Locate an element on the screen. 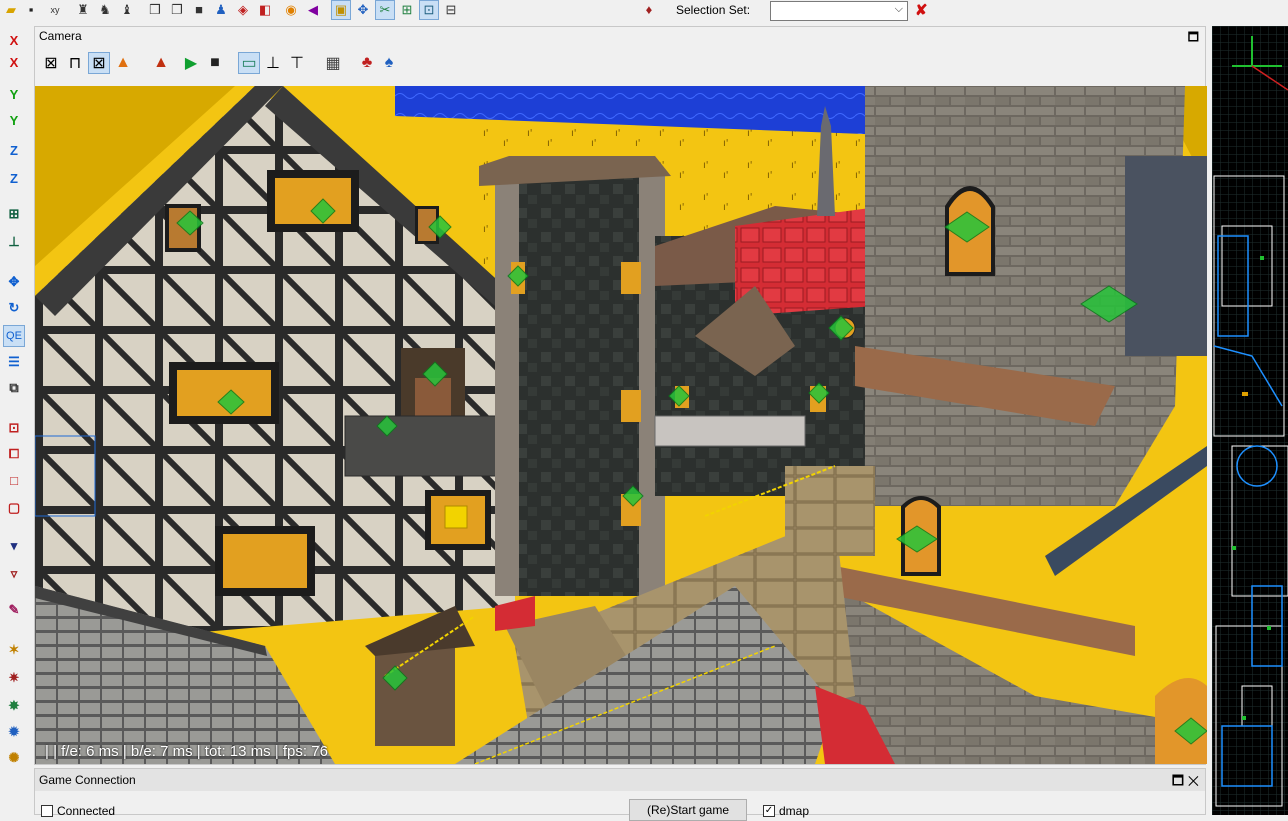 The width and height of the screenshot is (1288, 821). flat-shade-icon: ⊓ is located at coordinates (75, 63).